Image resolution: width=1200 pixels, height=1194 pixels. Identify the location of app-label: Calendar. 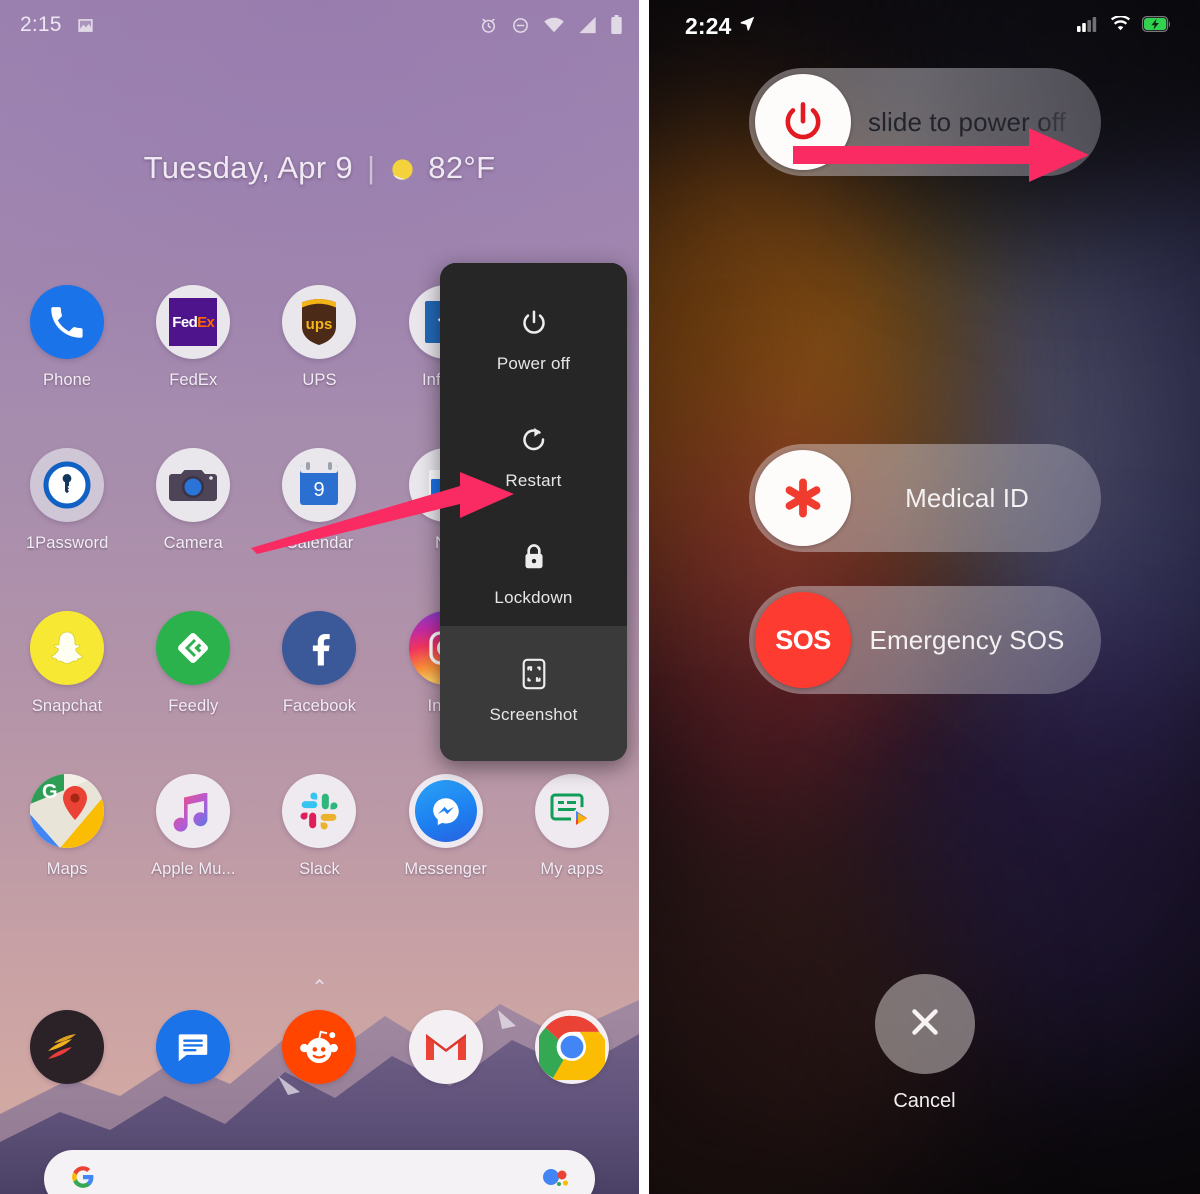
(319, 543).